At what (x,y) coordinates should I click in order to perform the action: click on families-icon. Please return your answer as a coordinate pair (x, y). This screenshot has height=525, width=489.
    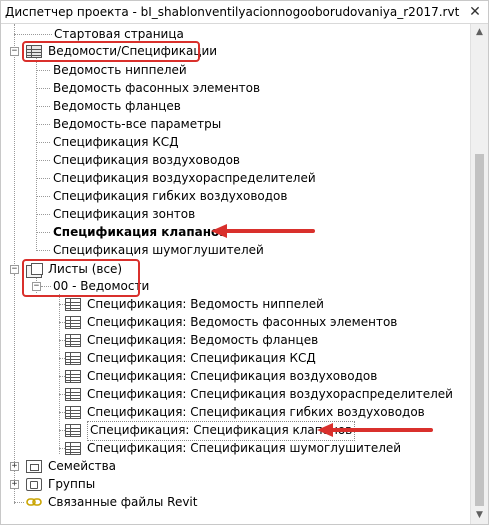
    Looking at the image, I should click on (34, 466).